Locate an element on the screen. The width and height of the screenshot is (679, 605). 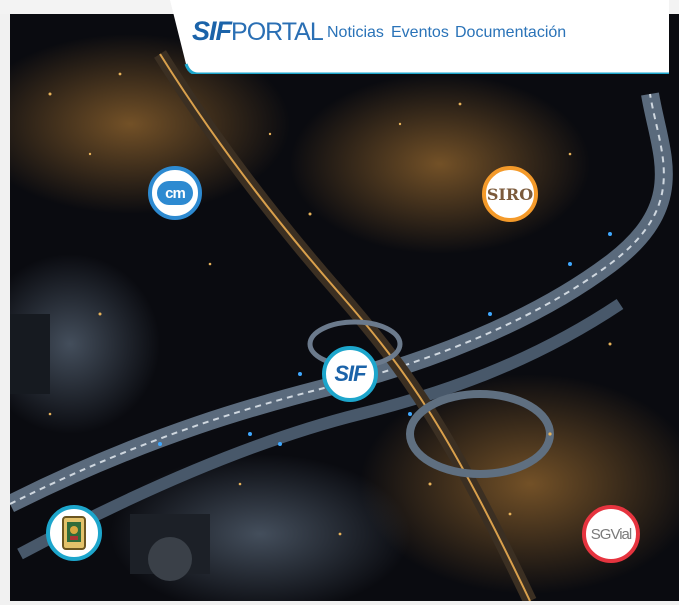
sif-logo: SIF is located at coordinates (350, 373).